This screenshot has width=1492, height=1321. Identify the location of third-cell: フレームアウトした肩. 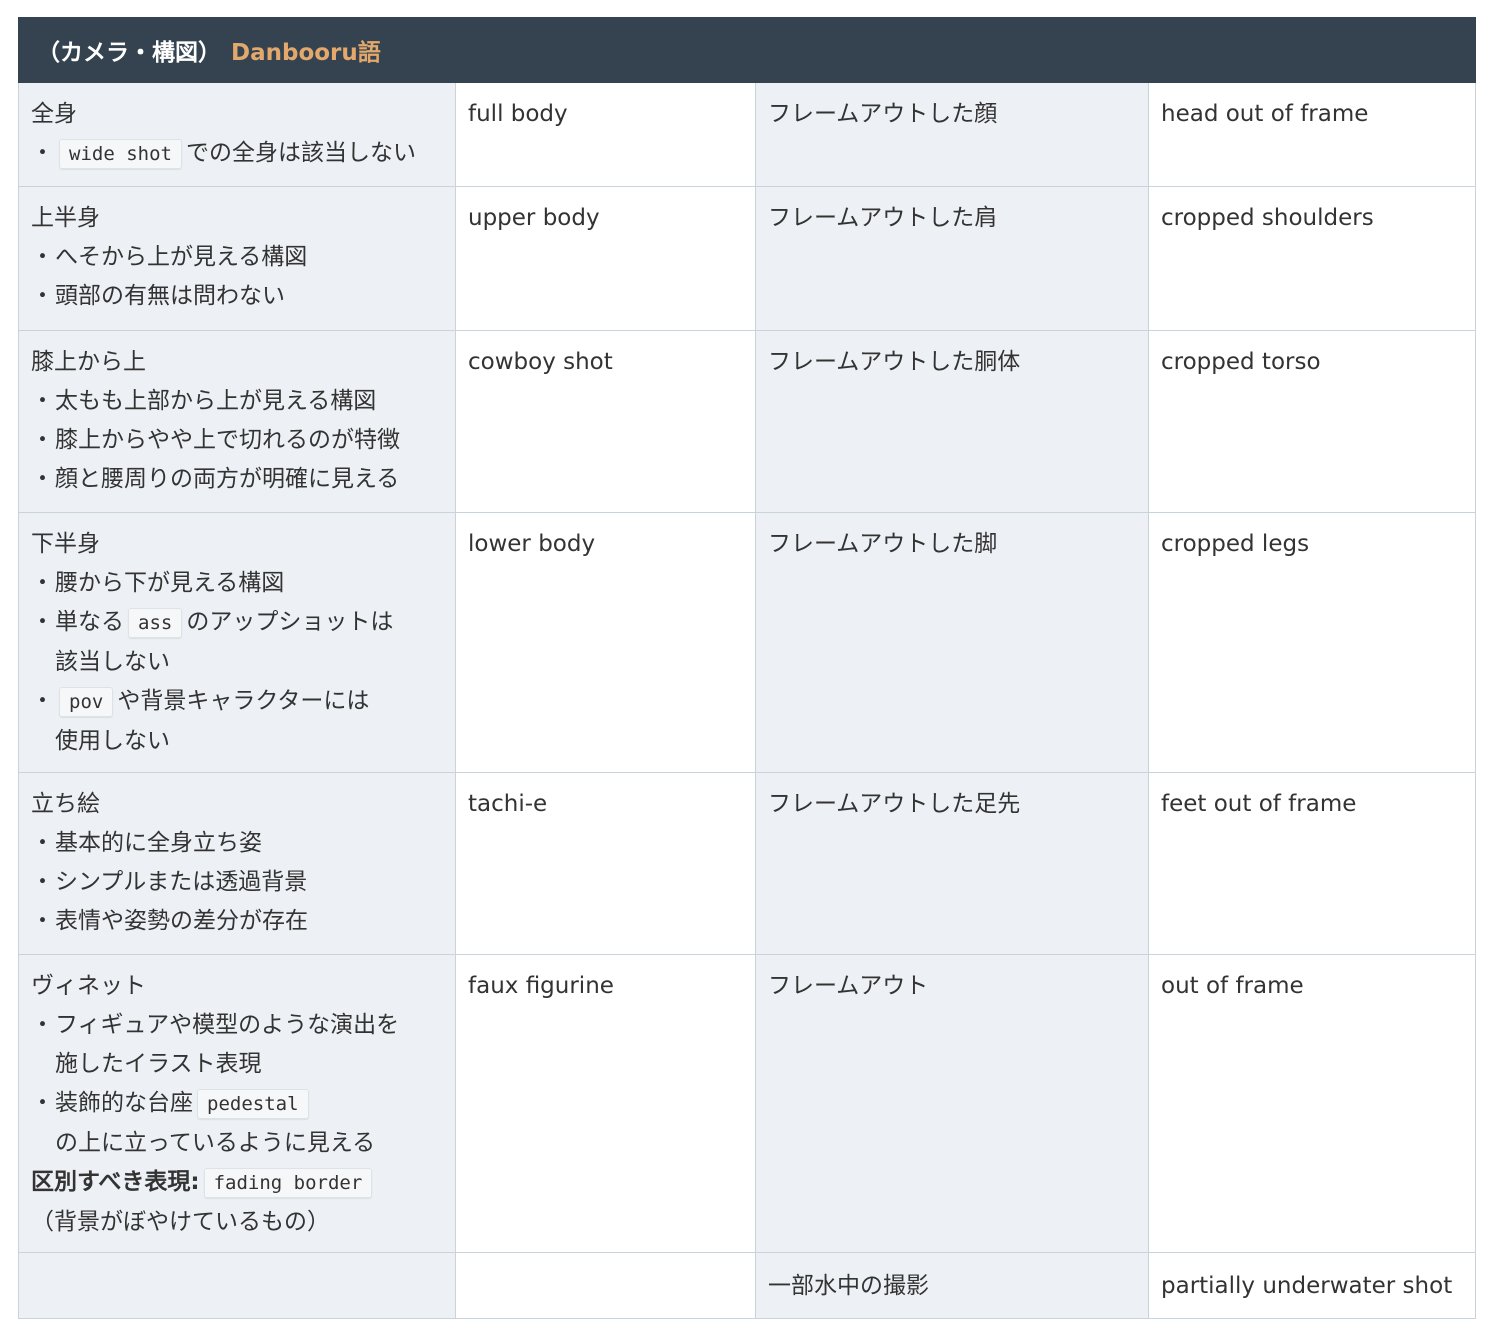
(952, 258).